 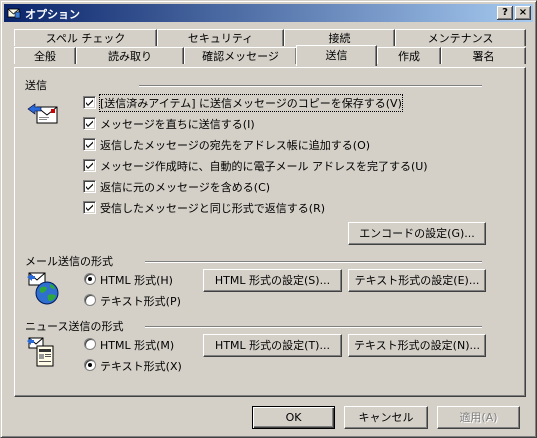 What do you see at coordinates (386, 417) in the screenshot?
I see `cancel-button: キャンセル` at bounding box center [386, 417].